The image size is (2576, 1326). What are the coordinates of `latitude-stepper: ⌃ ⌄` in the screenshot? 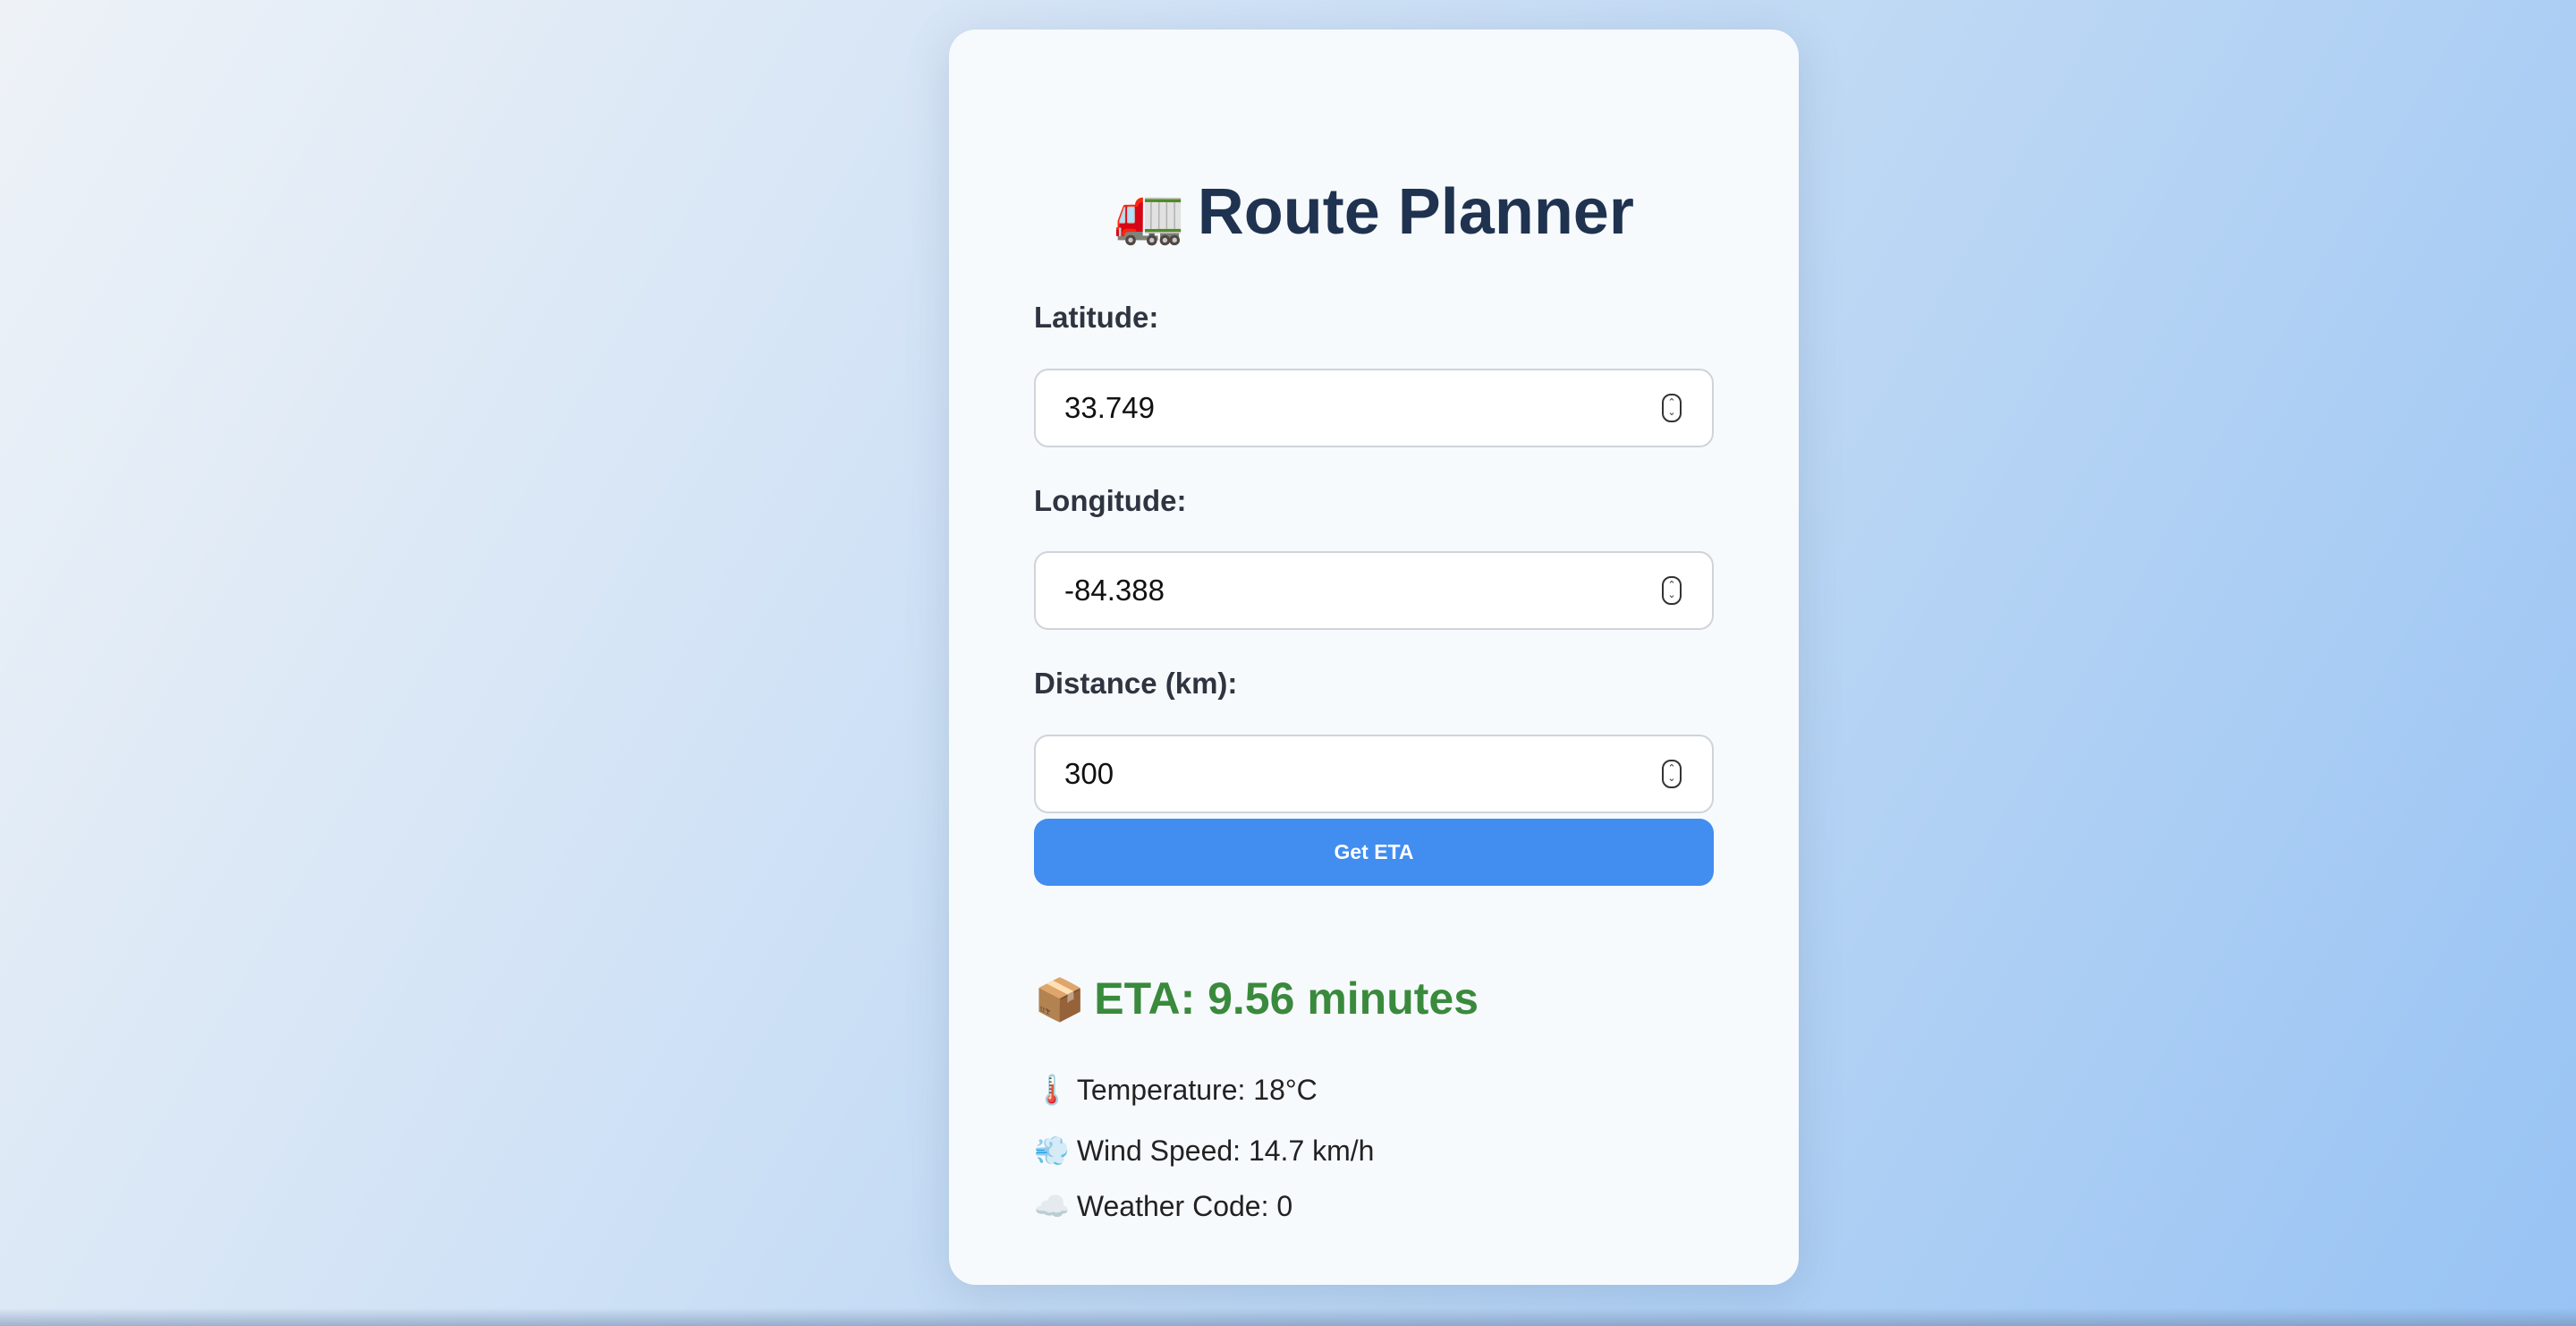 It's located at (1672, 408).